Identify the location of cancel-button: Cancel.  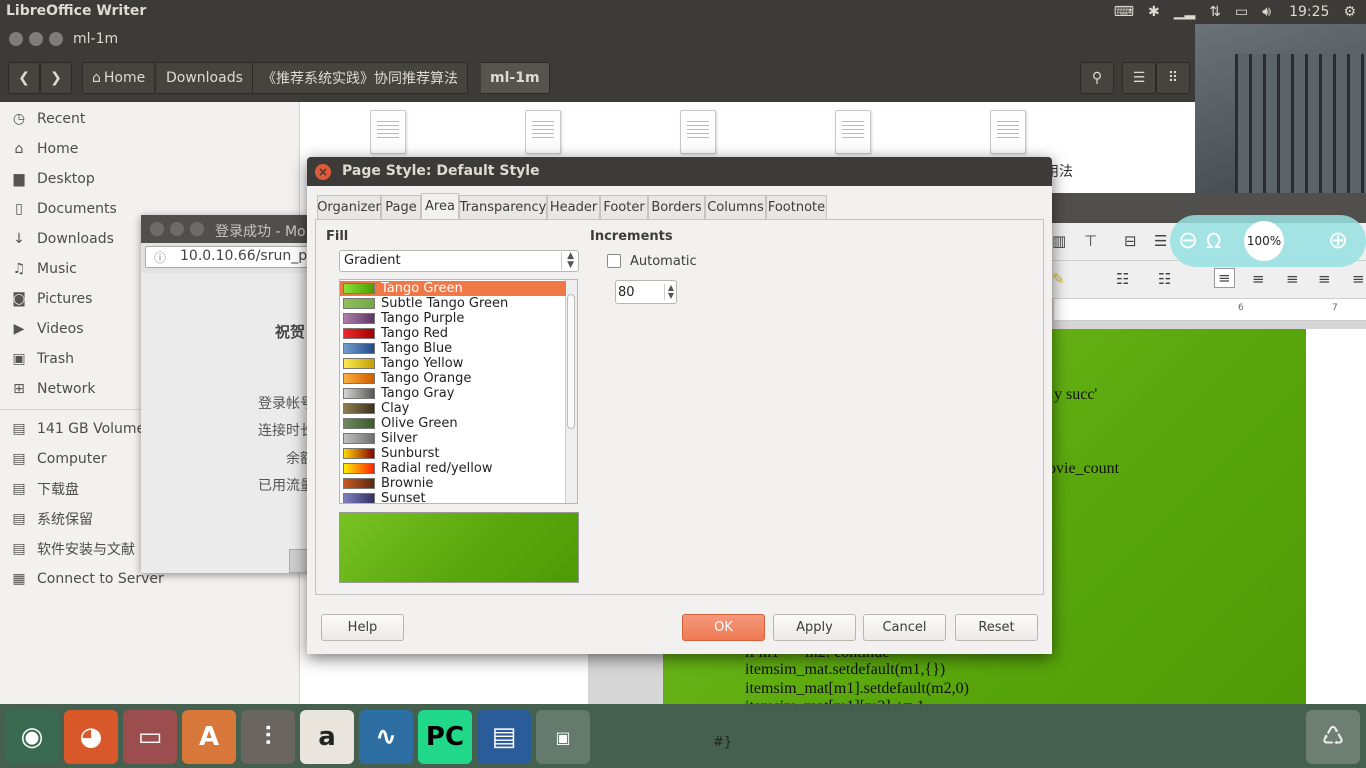
(904, 627).